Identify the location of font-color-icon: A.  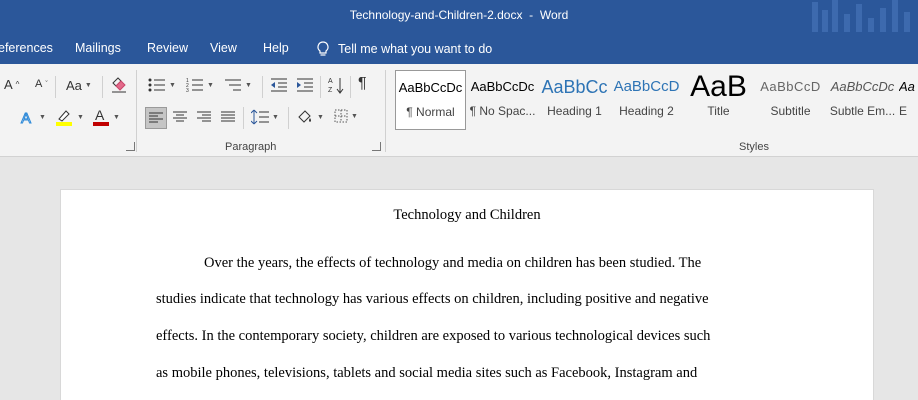
(101, 116).